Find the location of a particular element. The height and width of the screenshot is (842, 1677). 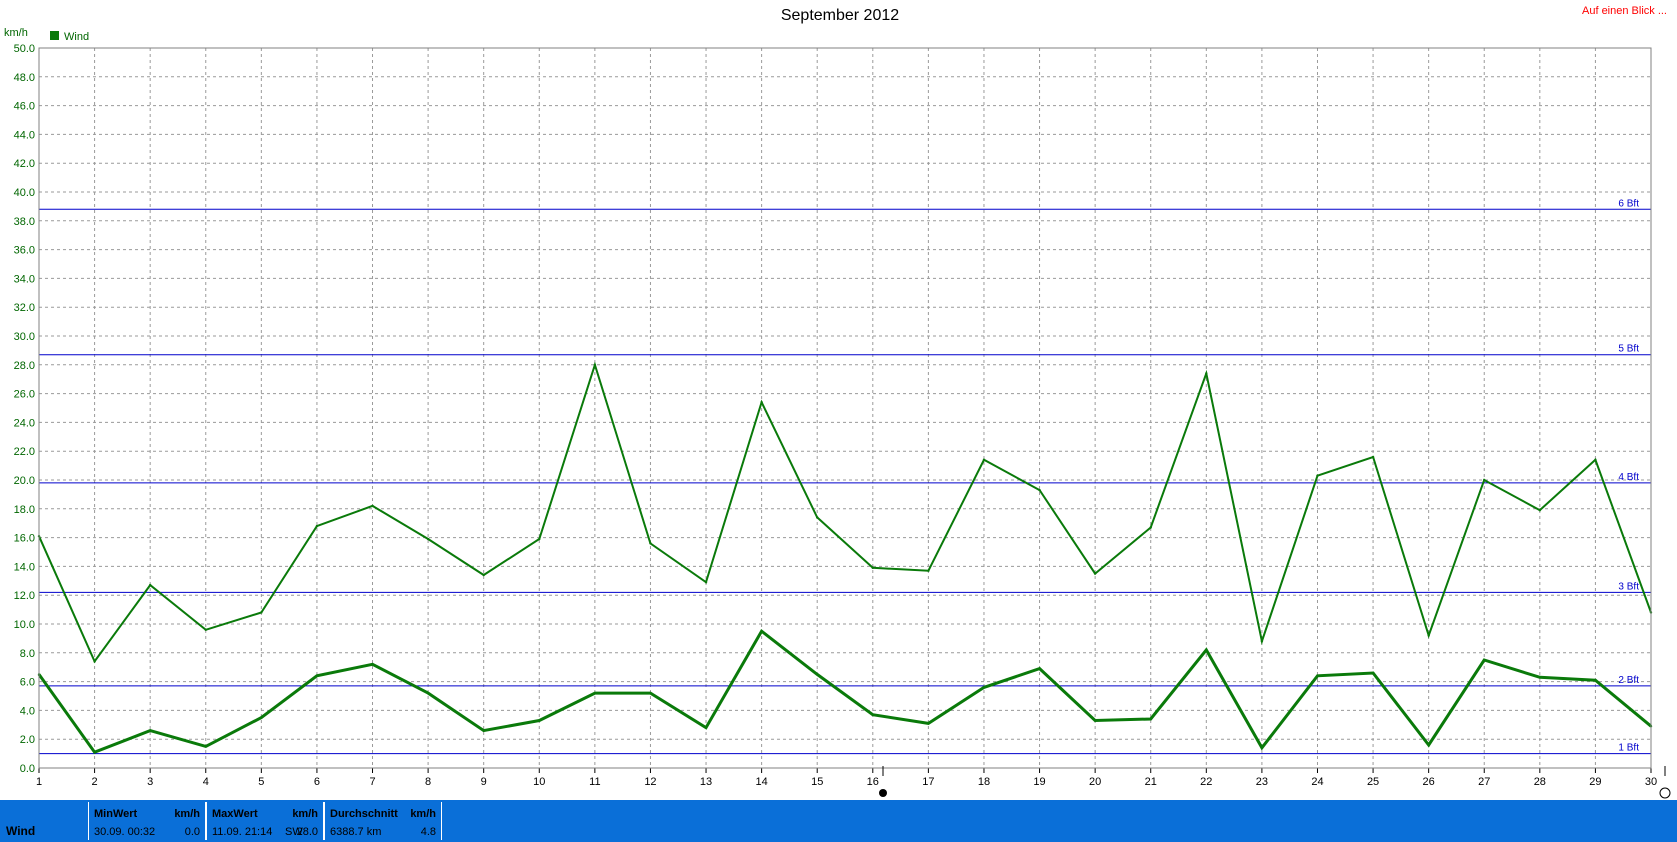

beaufort-label: 2 Bft is located at coordinates (1628, 680).